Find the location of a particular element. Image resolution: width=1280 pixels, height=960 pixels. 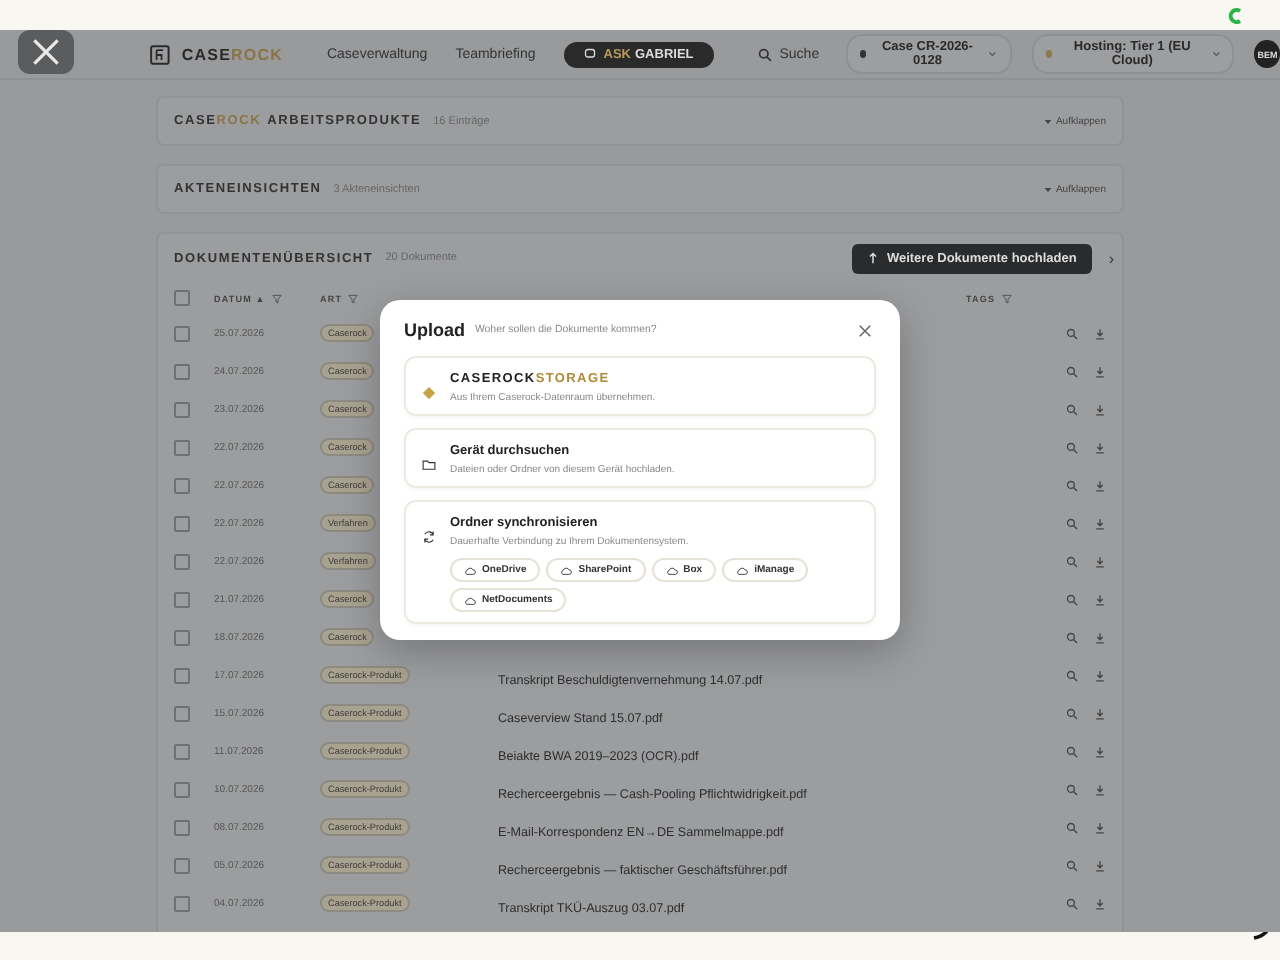

dialog-title: Upload is located at coordinates (434, 330).